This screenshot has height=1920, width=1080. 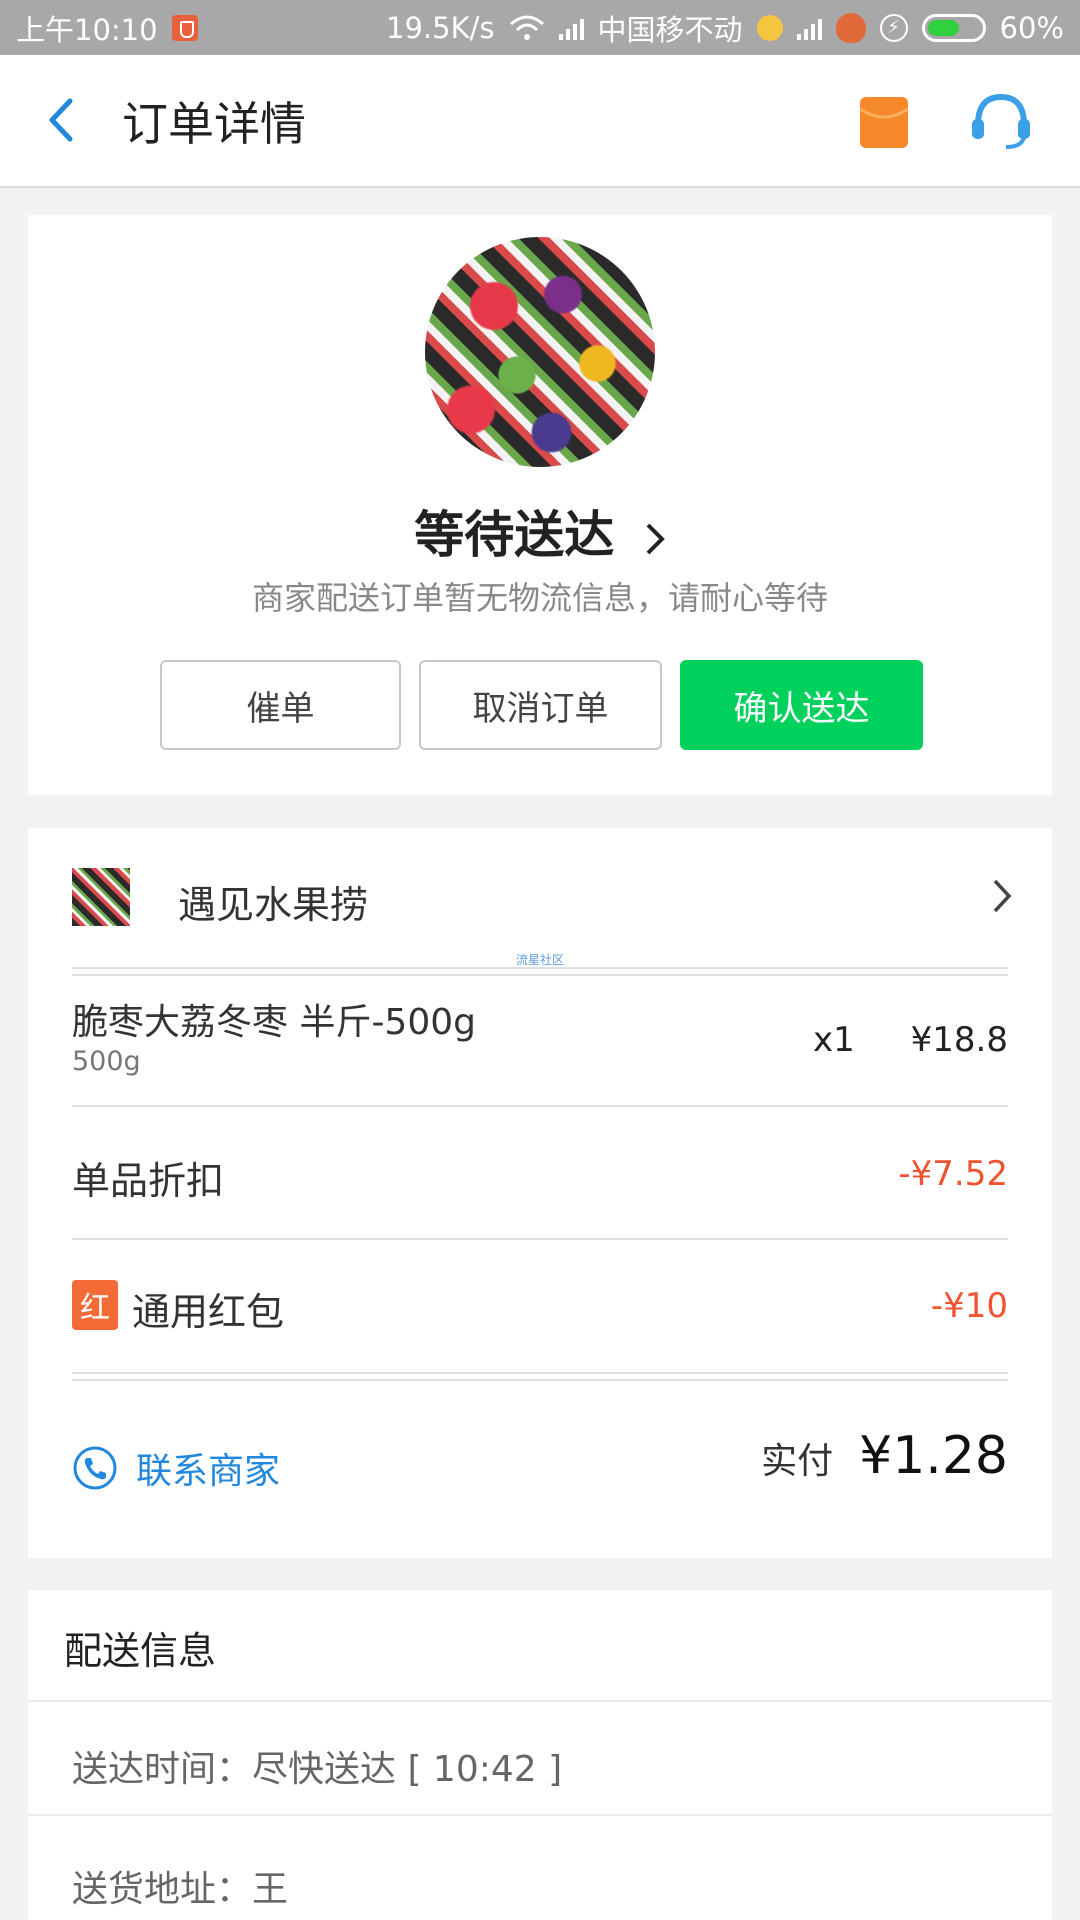 What do you see at coordinates (571, 28) in the screenshot?
I see `signal-icon` at bounding box center [571, 28].